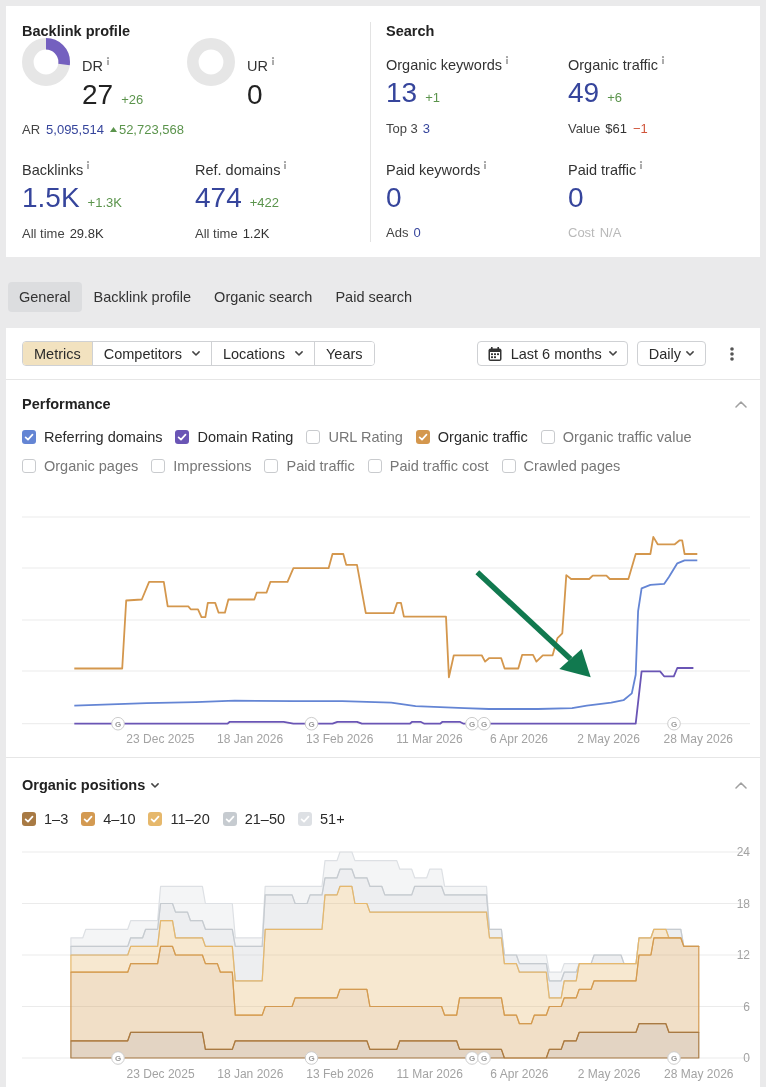 The width and height of the screenshot is (766, 1087). What do you see at coordinates (373, 297) in the screenshot?
I see `tab: Paid search` at bounding box center [373, 297].